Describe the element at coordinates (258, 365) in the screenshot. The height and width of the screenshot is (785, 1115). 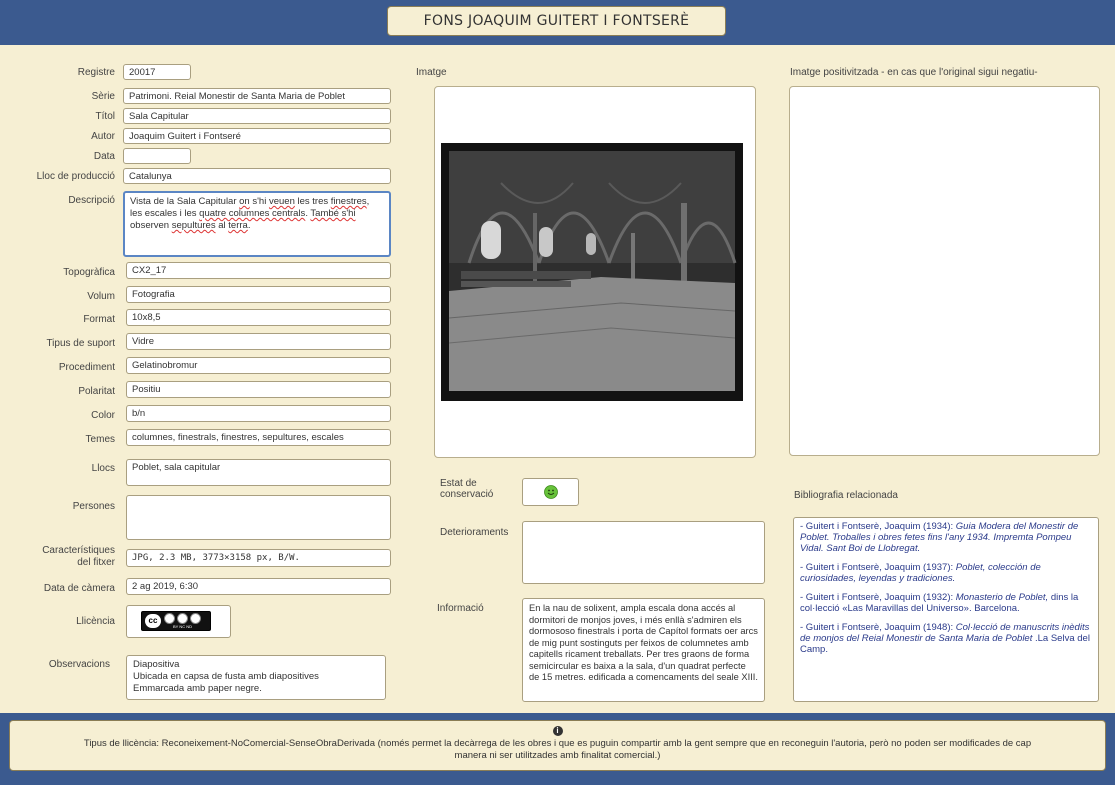
I see `procediment-field: Gelatinobromur` at that location.